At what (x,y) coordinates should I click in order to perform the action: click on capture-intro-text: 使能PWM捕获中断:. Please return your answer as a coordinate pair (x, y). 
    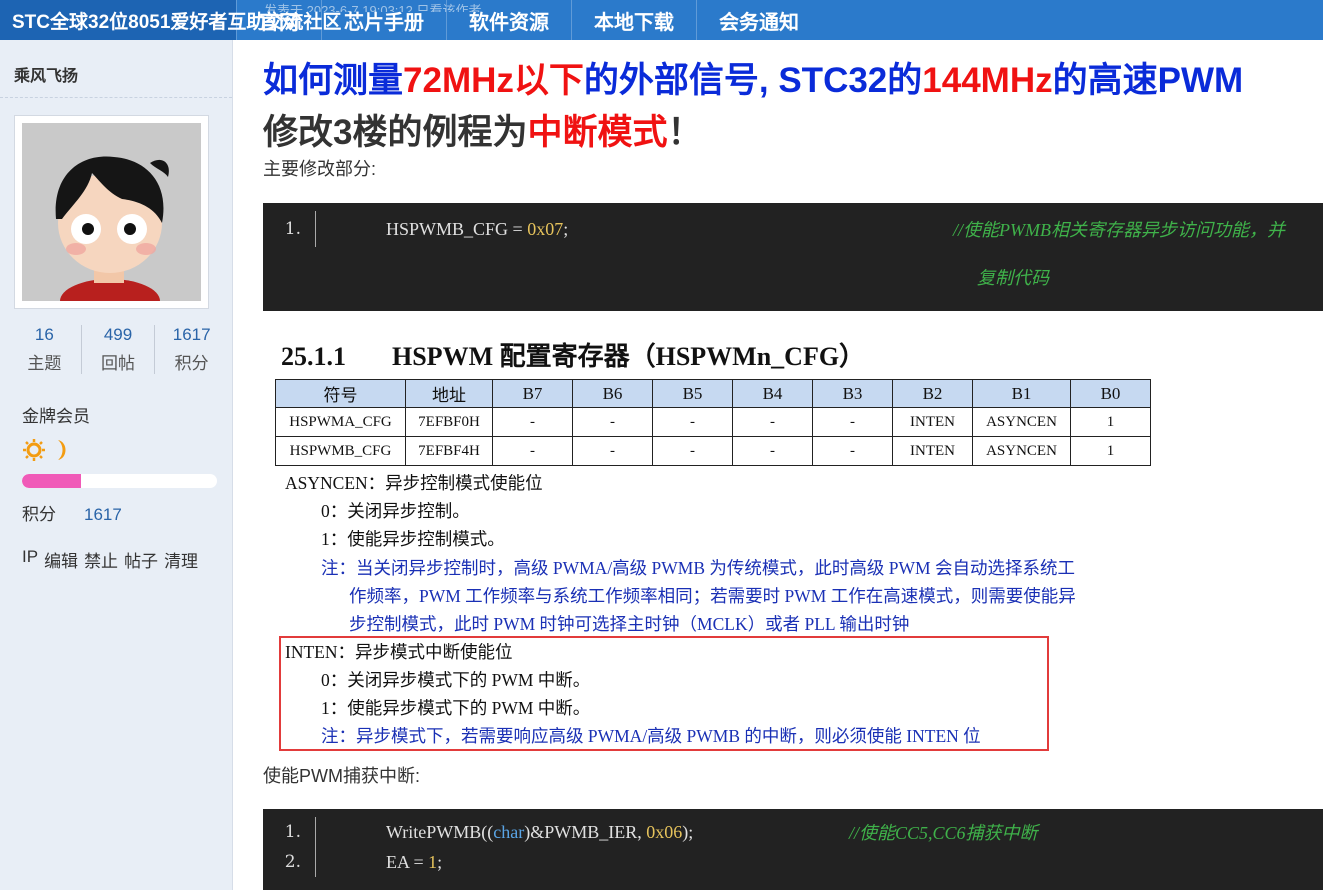
    Looking at the image, I should click on (341, 776).